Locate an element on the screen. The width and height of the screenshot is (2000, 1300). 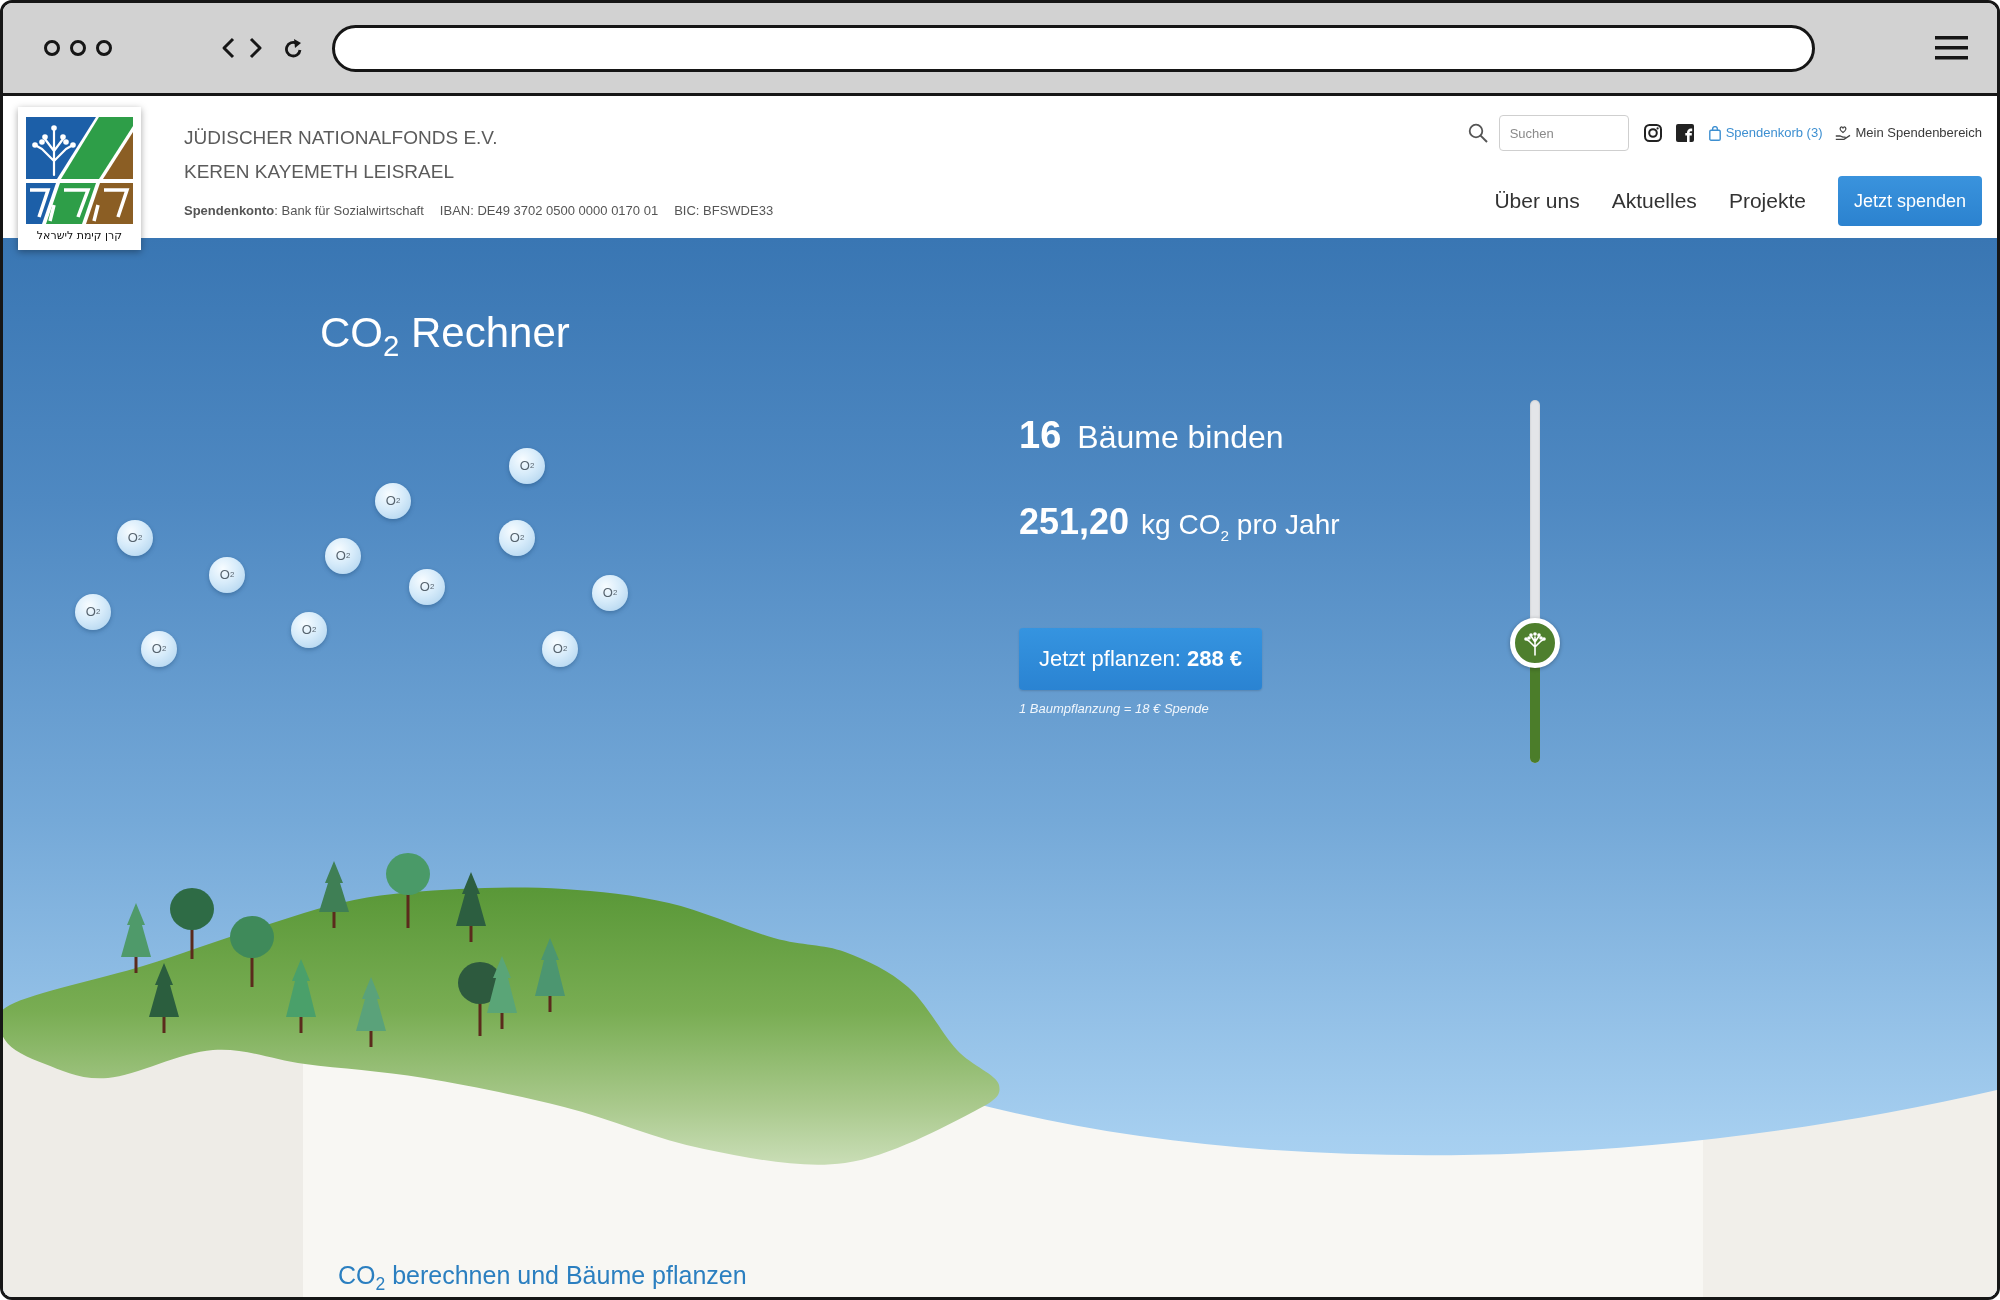
price-note: 1 Baumpflanzung = 18 € Spende is located at coordinates (1114, 709).